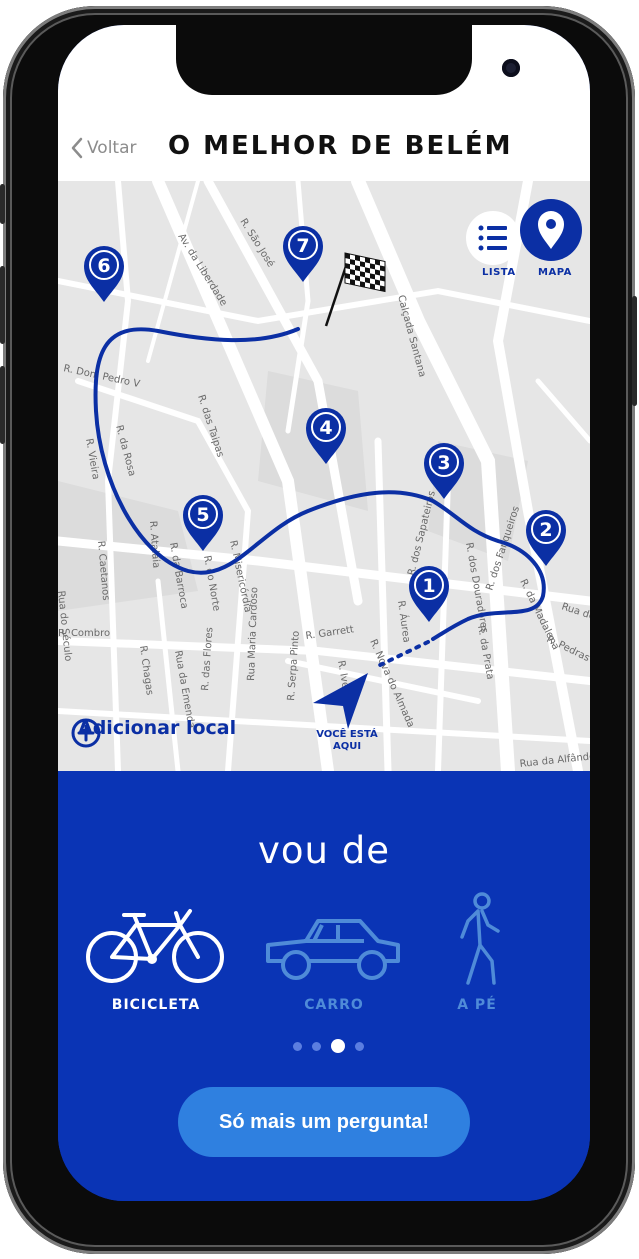 This screenshot has width=639, height=1259. Describe the element at coordinates (348, 60) in the screenshot. I see `notch` at that location.